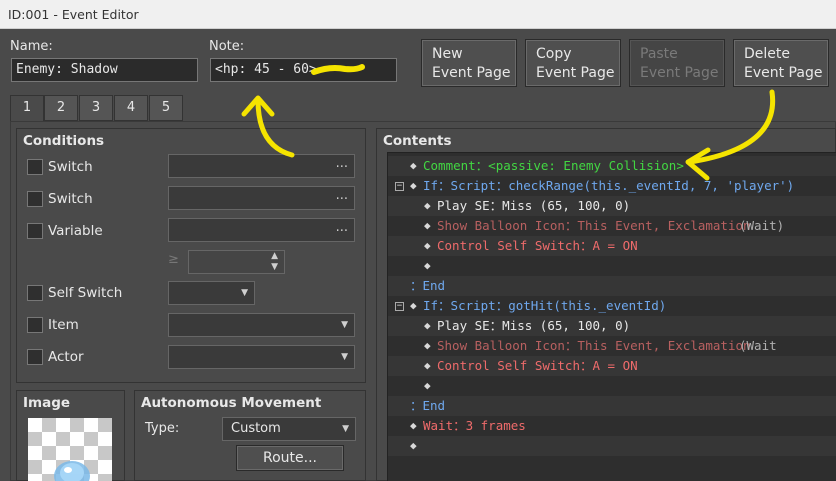 This screenshot has height=481, width=836. What do you see at coordinates (47, 403) in the screenshot?
I see `image-title: Image` at bounding box center [47, 403].